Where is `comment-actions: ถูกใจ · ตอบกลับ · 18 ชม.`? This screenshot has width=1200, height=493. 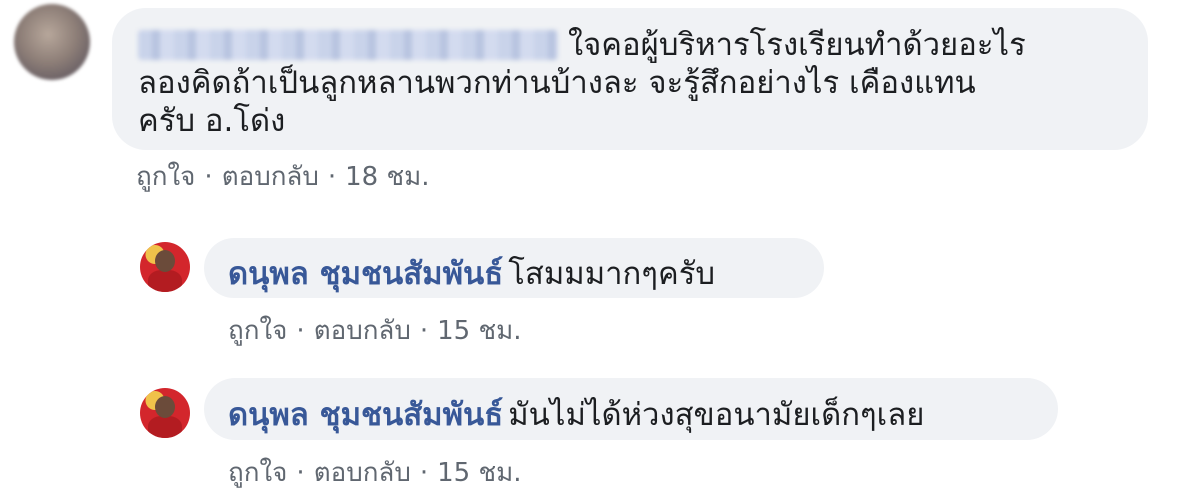 comment-actions: ถูกใจ · ตอบกลับ · 18 ชม. is located at coordinates (283, 176).